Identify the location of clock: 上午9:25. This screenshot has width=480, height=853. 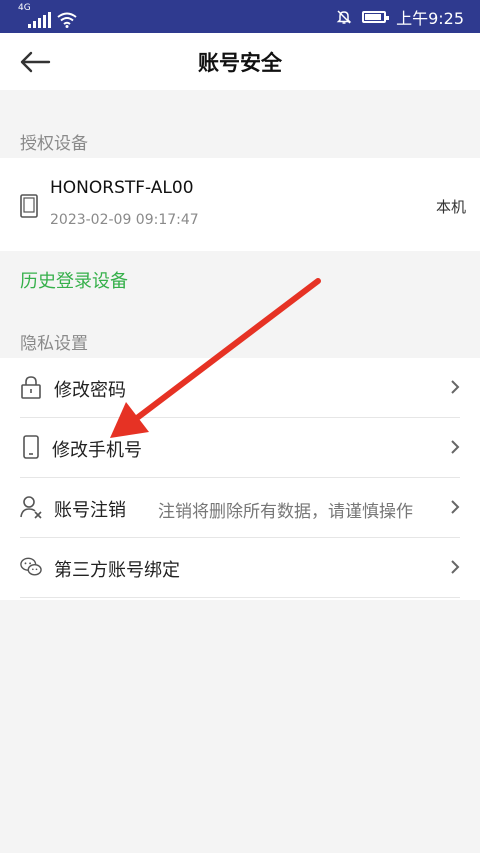
(430, 18).